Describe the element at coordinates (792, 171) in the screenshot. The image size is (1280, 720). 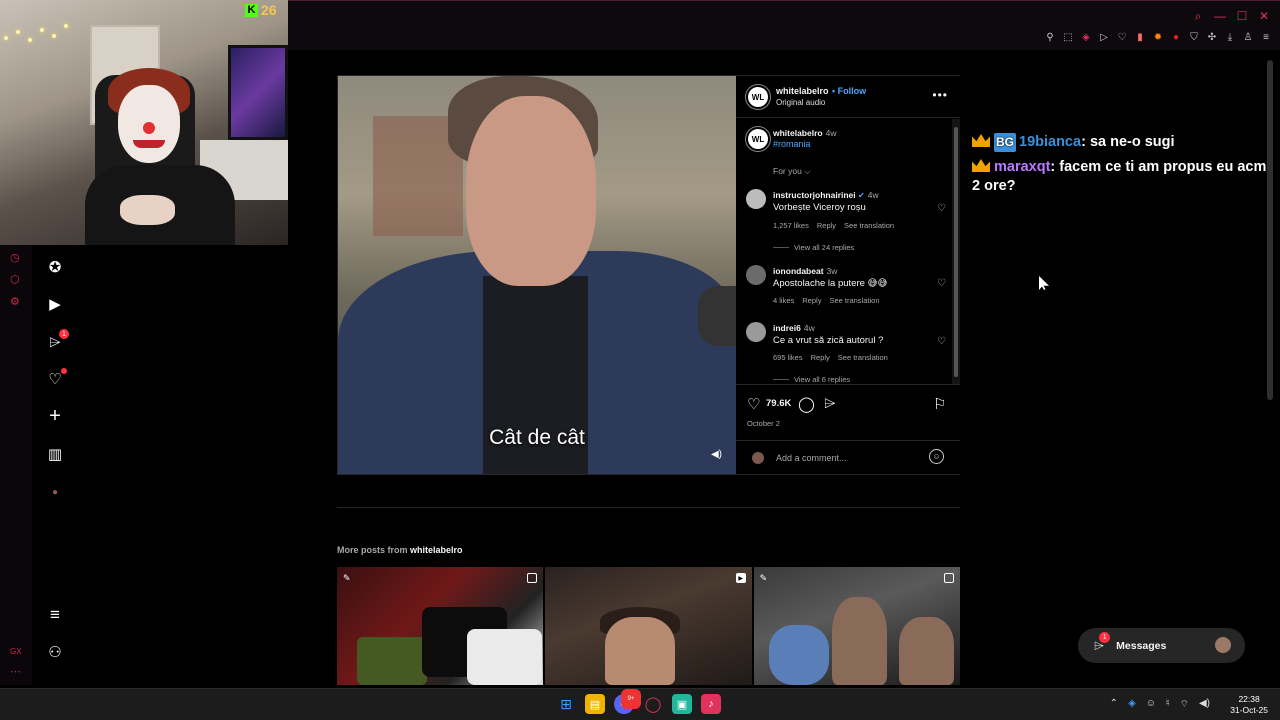
I see `comment-sort-dropdown: For you ⌵` at that location.